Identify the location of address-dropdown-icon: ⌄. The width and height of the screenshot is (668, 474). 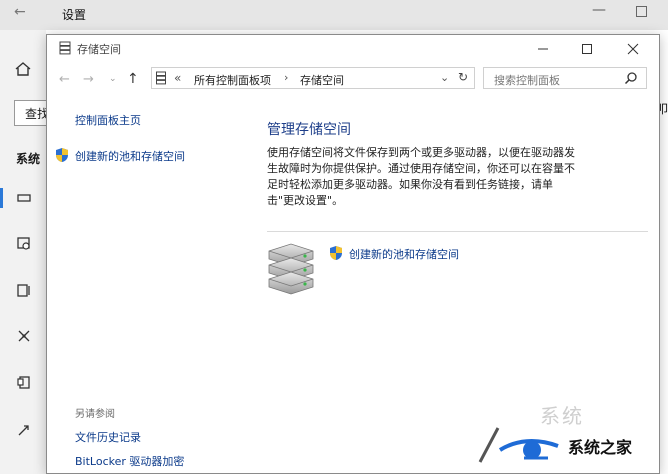
(444, 77).